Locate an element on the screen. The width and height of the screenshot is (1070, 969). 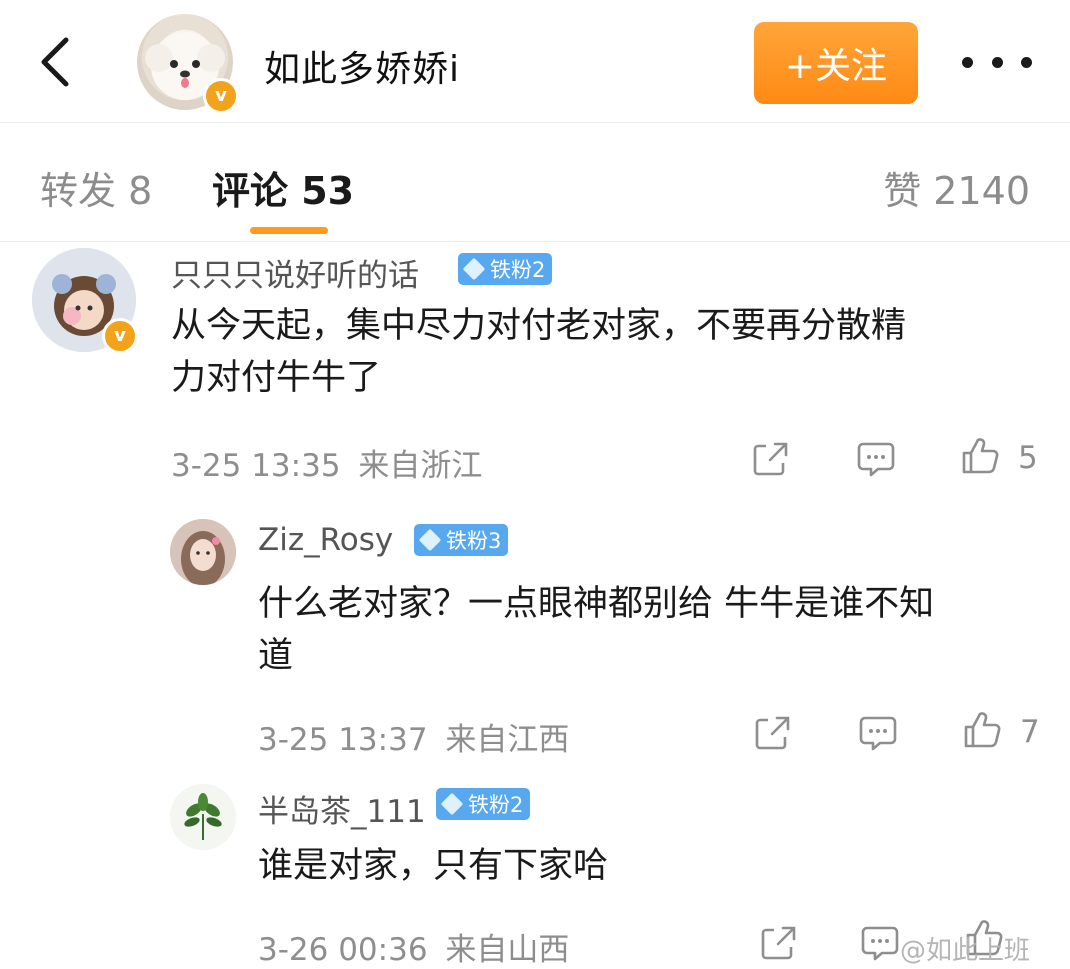
chevron-left-icon is located at coordinates (55, 62).